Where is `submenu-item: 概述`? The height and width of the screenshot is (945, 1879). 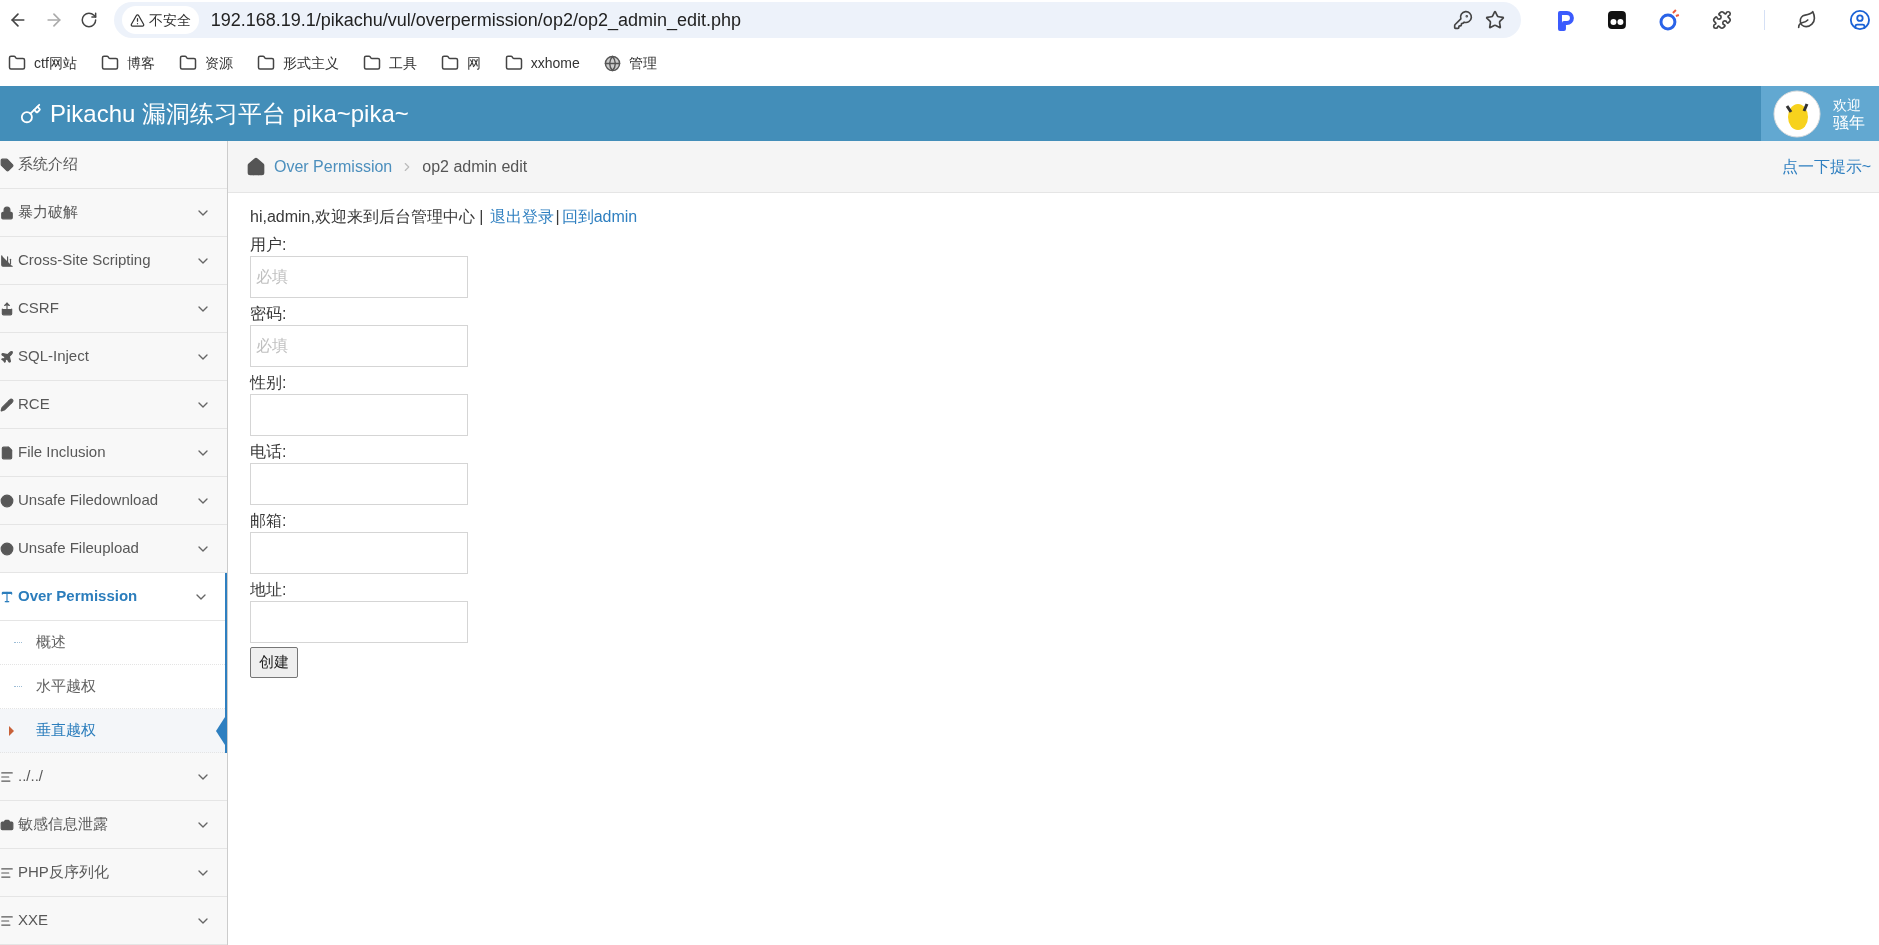
submenu-item: 概述 is located at coordinates (112, 643).